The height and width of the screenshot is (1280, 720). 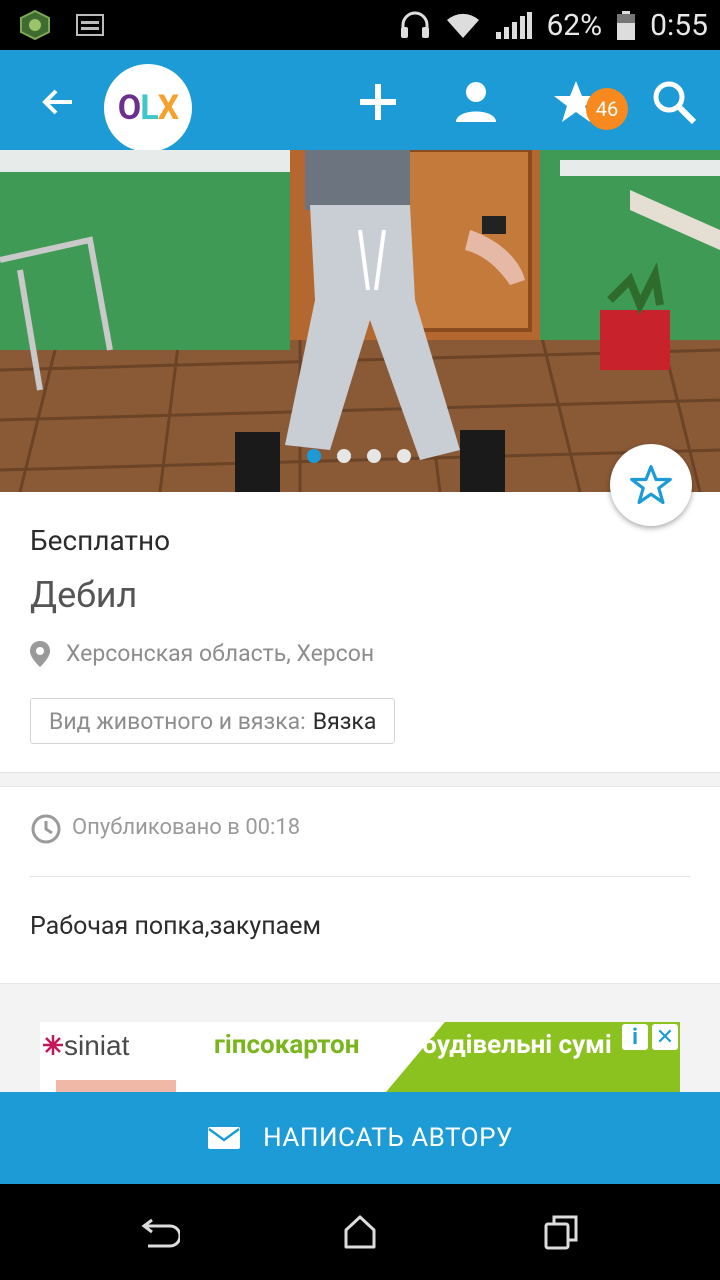 What do you see at coordinates (224, 1138) in the screenshot?
I see `envelope-icon` at bounding box center [224, 1138].